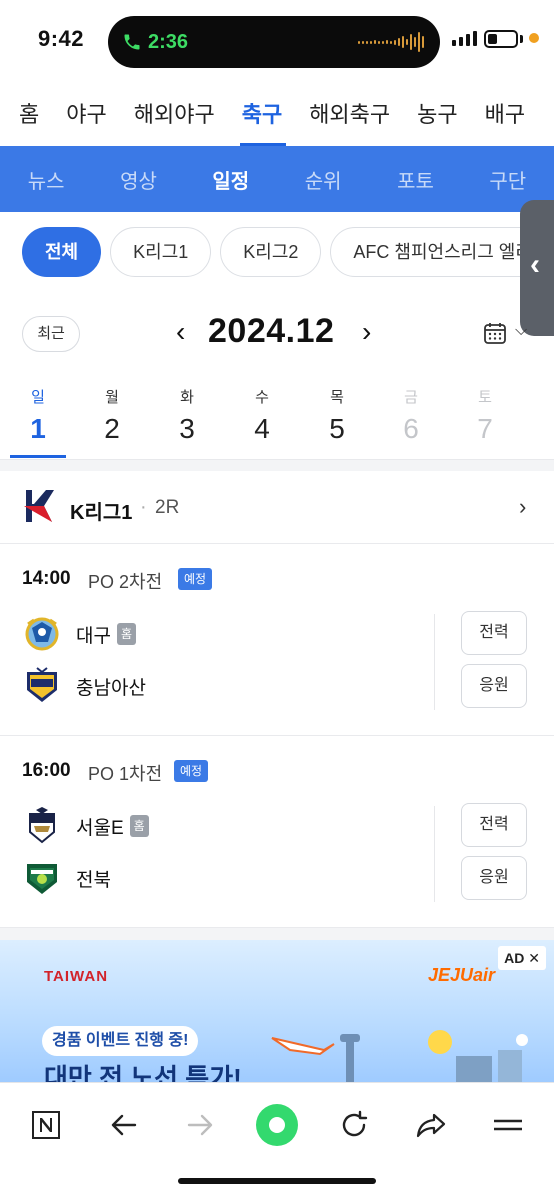 This screenshot has height=1200, width=554. I want to click on day-date: 3, so click(187, 428).